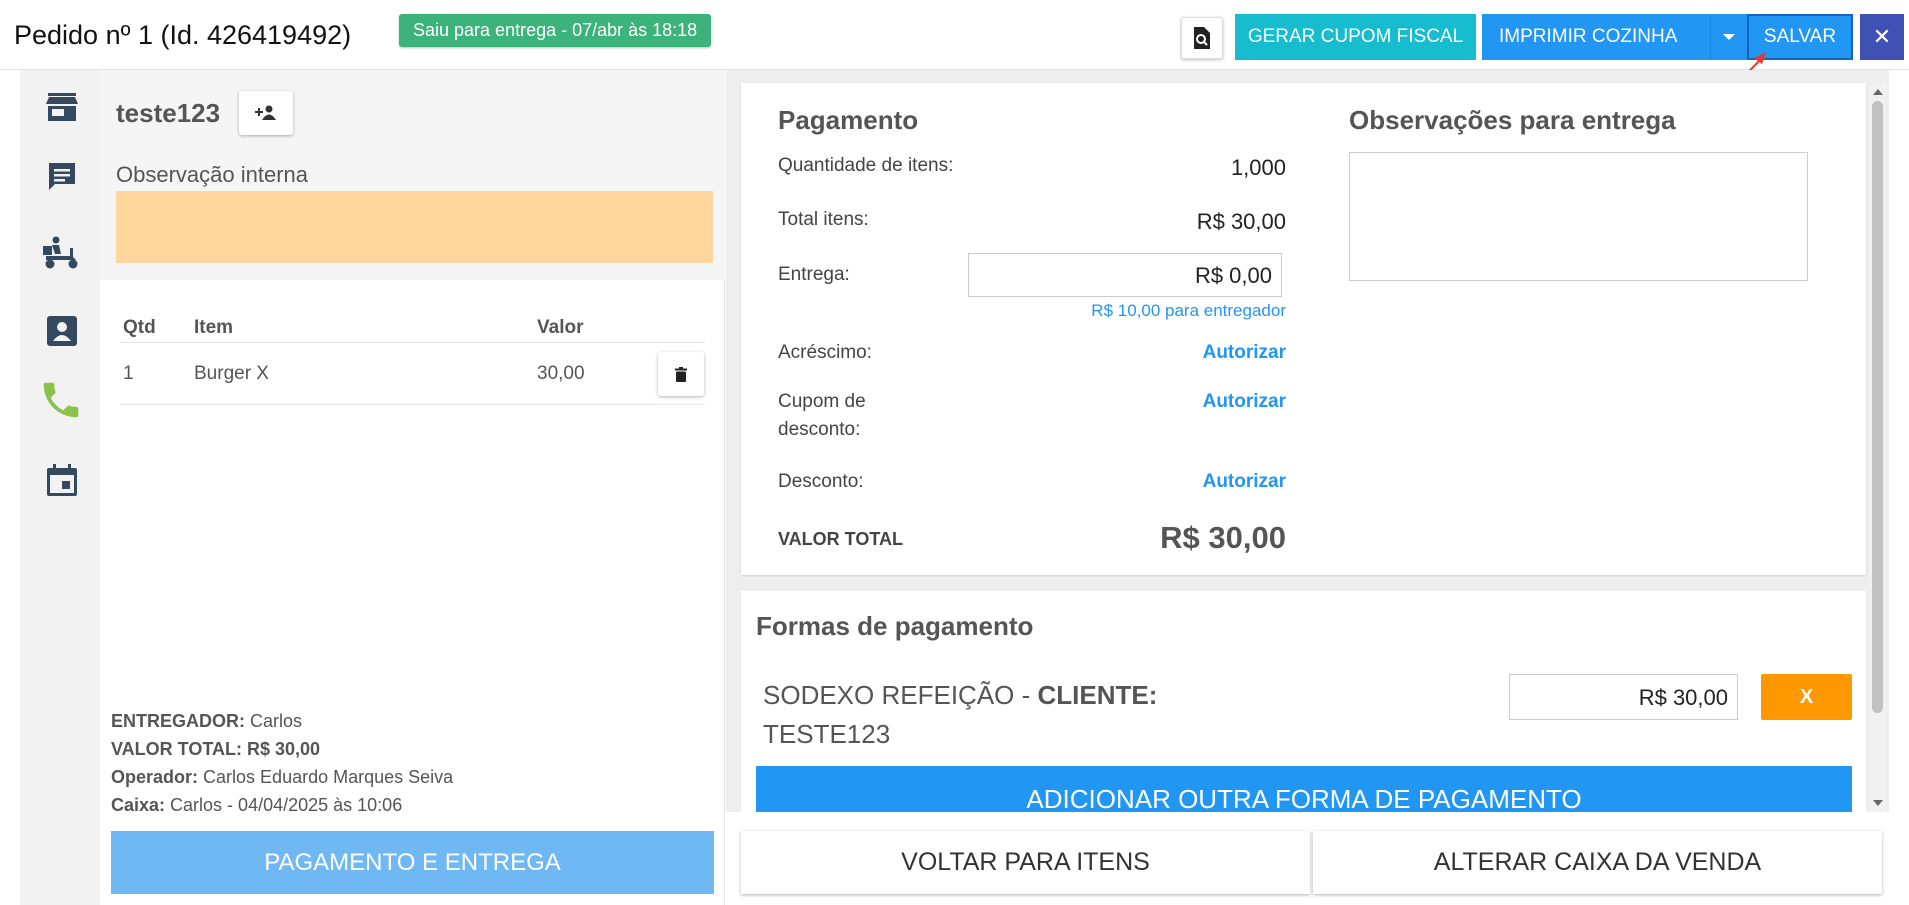 This screenshot has width=1909, height=905. What do you see at coordinates (840, 539) in the screenshot?
I see `grand-total-label: VALOR TOTAL` at bounding box center [840, 539].